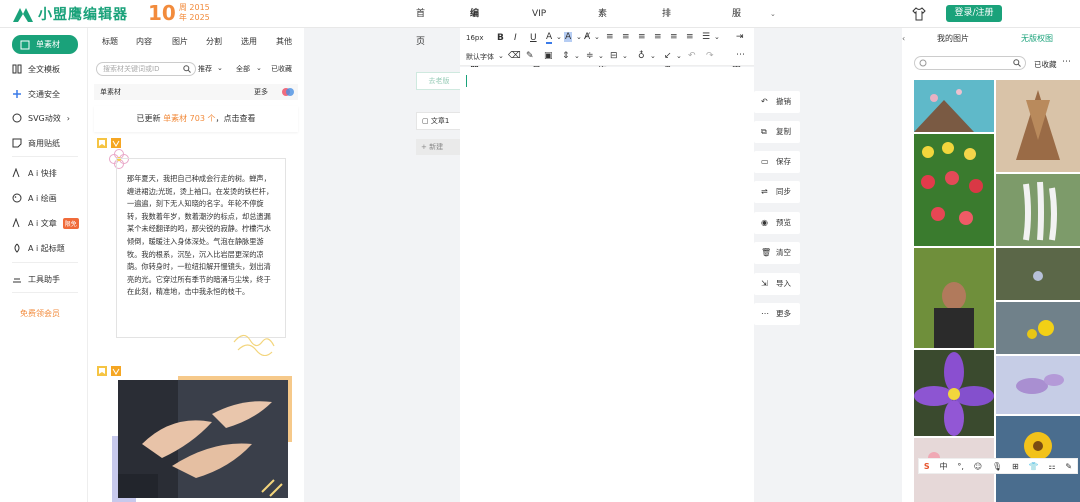 This screenshot has height=502, width=1080. I want to click on underline-icon: U, so click(533, 38).